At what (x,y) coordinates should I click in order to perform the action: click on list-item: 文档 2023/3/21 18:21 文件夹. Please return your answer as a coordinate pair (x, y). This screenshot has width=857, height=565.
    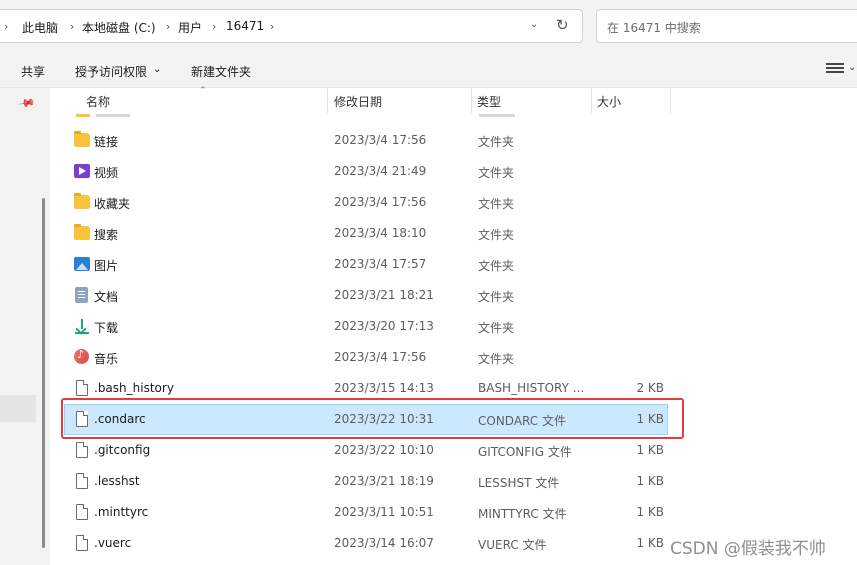
    Looking at the image, I should click on (366, 295).